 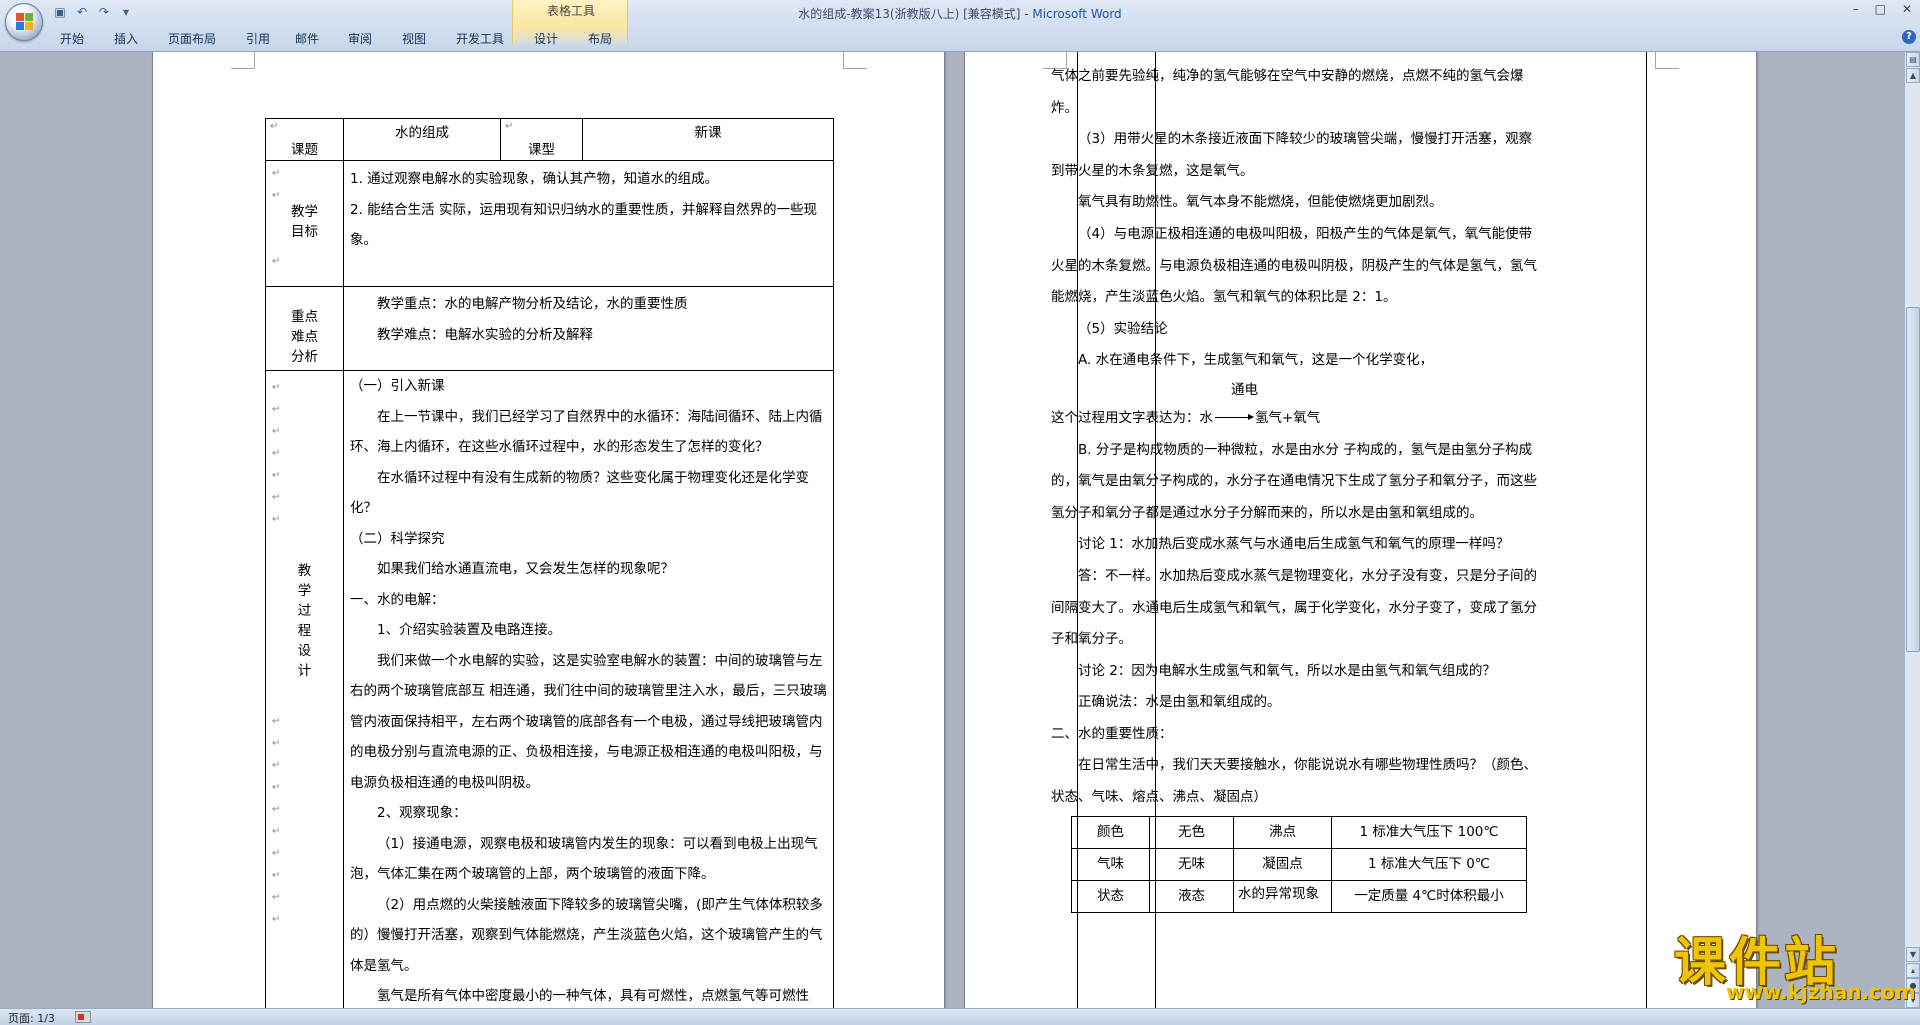 I want to click on table-cell: ↵ 课型, so click(x=541, y=139).